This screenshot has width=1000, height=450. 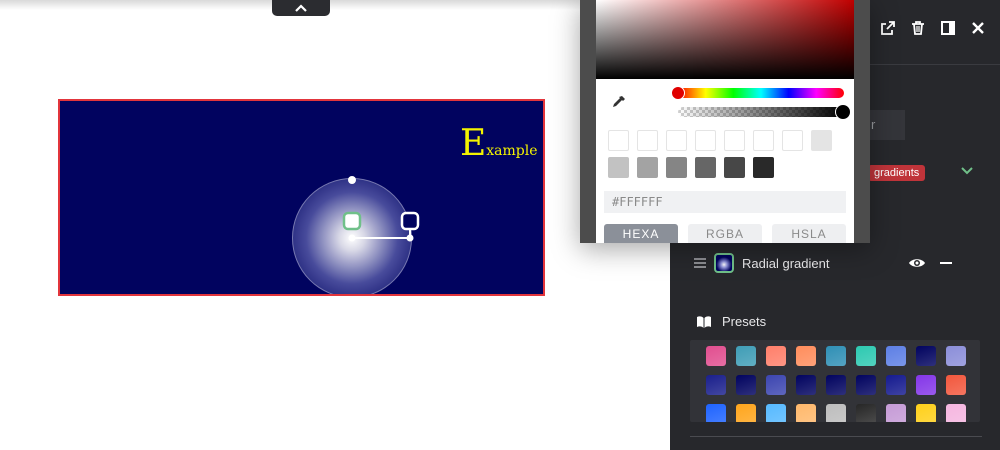 I want to click on panel-tab: r, so click(x=885, y=125).